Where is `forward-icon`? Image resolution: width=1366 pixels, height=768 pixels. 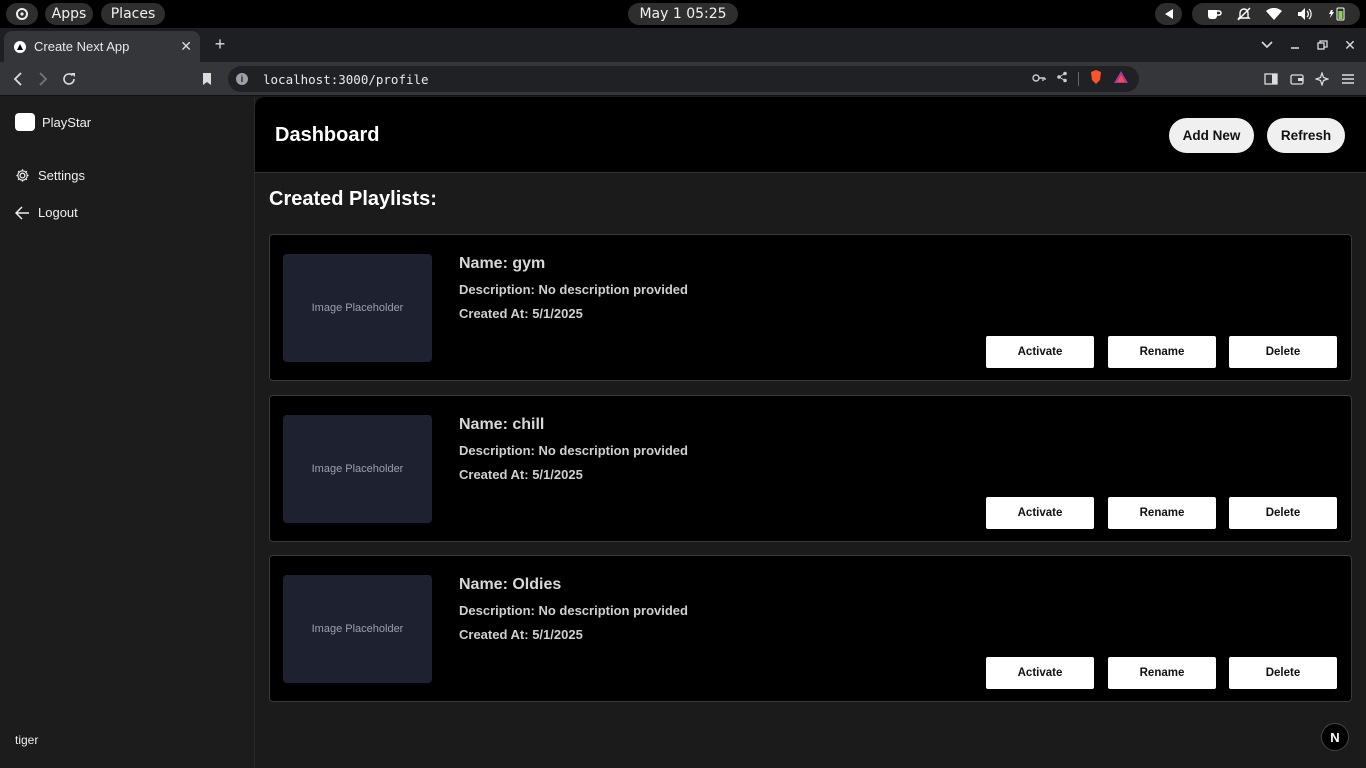 forward-icon is located at coordinates (43, 79).